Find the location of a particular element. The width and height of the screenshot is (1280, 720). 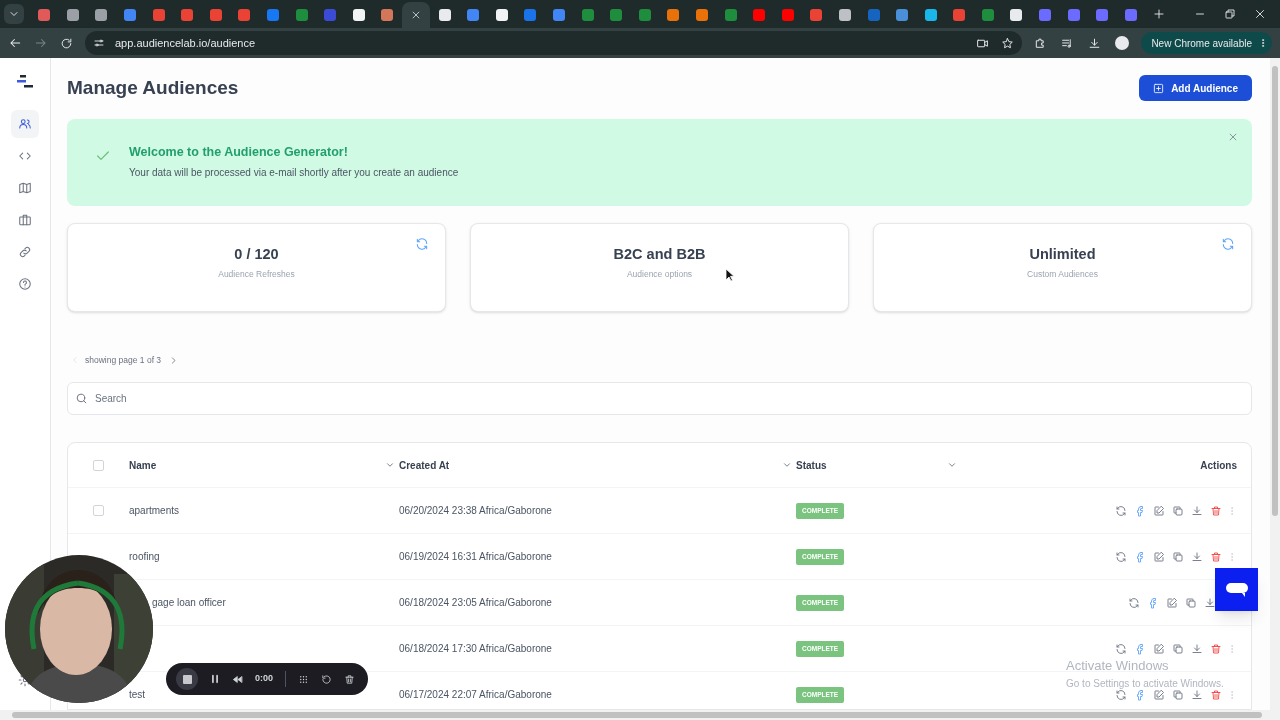

table-cell: roofing is located at coordinates (144, 556).